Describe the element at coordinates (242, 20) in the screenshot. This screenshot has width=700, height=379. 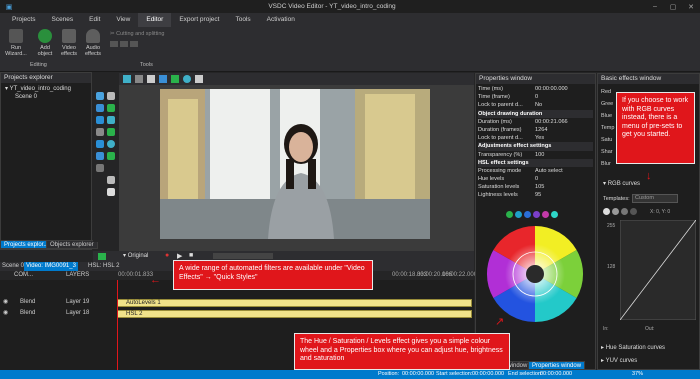
I see `menu-tools: Tools` at that location.